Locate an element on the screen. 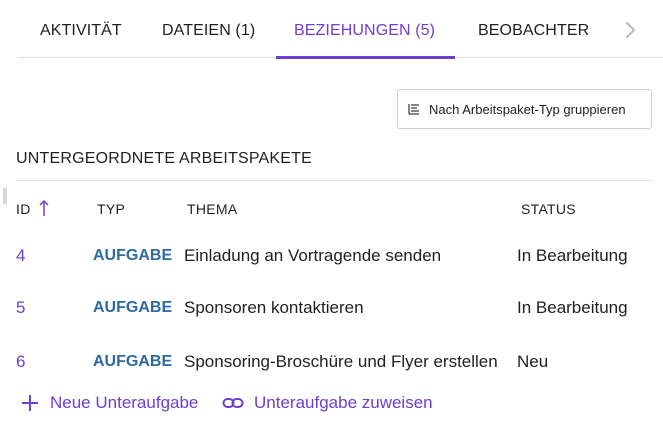 This screenshot has width=663, height=434. section-divider is located at coordinates (334, 180).